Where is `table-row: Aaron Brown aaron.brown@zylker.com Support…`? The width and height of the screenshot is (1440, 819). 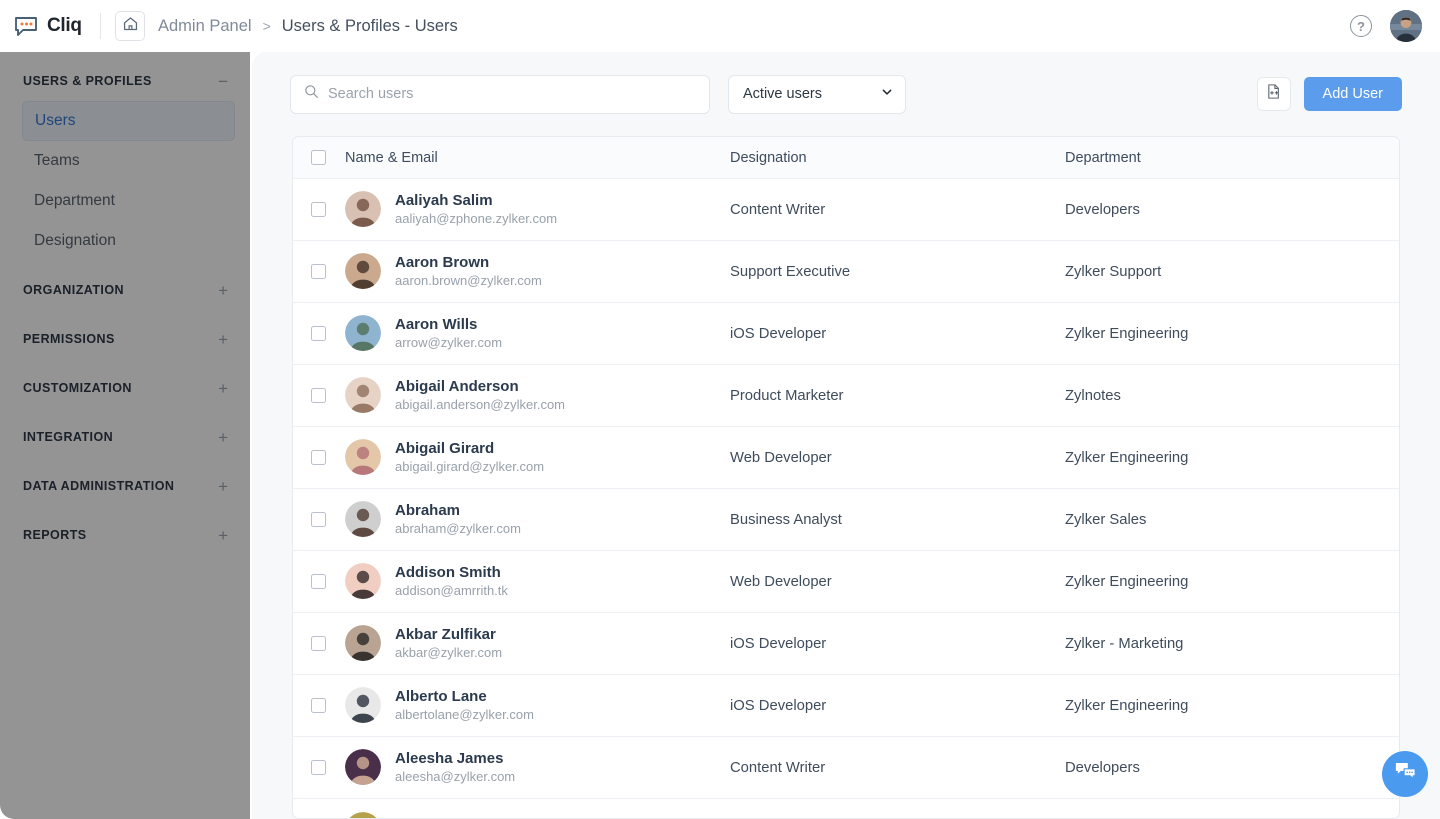
table-row: Aaron Brown aaron.brown@zylker.com Support… is located at coordinates (846, 272).